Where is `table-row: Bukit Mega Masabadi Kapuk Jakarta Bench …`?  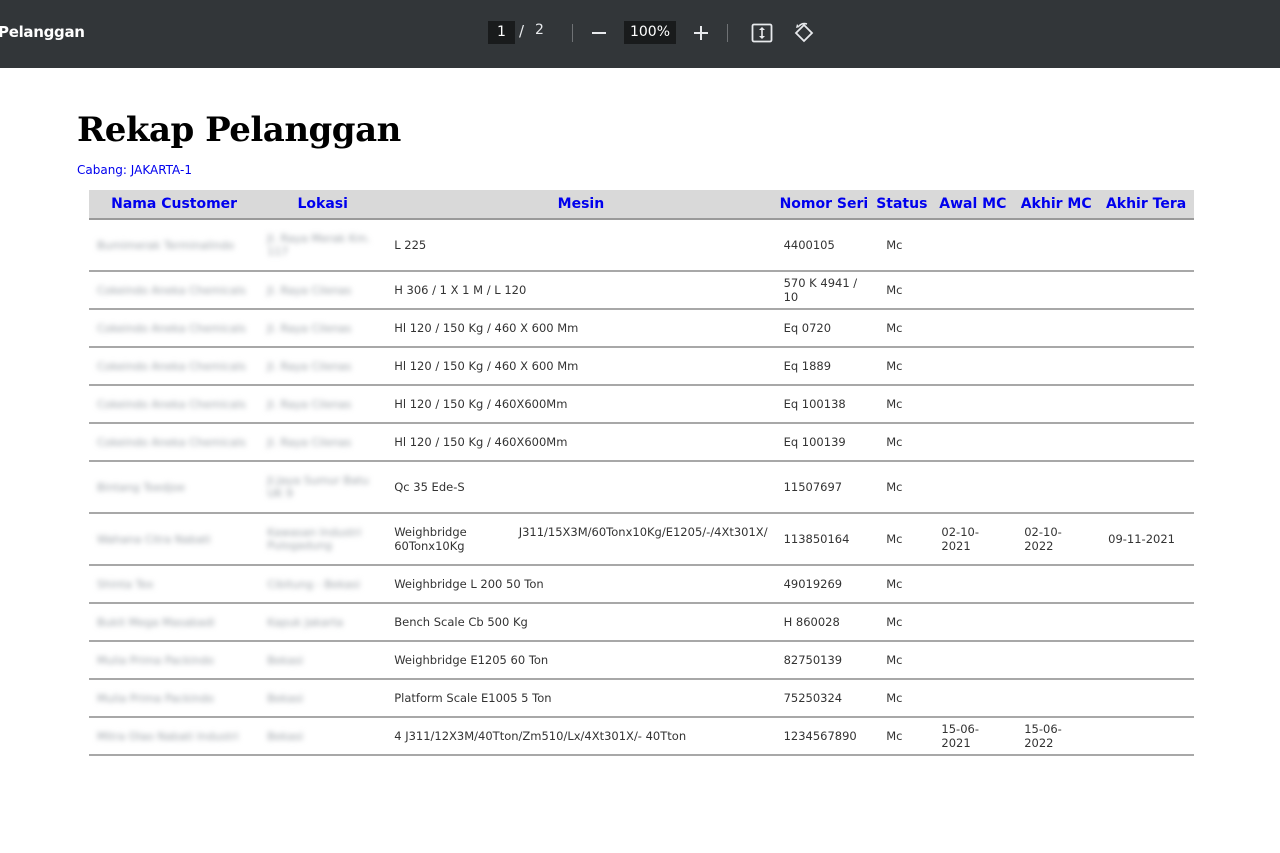
table-row: Bukit Mega Masabadi Kapuk Jakarta Bench … is located at coordinates (641, 622).